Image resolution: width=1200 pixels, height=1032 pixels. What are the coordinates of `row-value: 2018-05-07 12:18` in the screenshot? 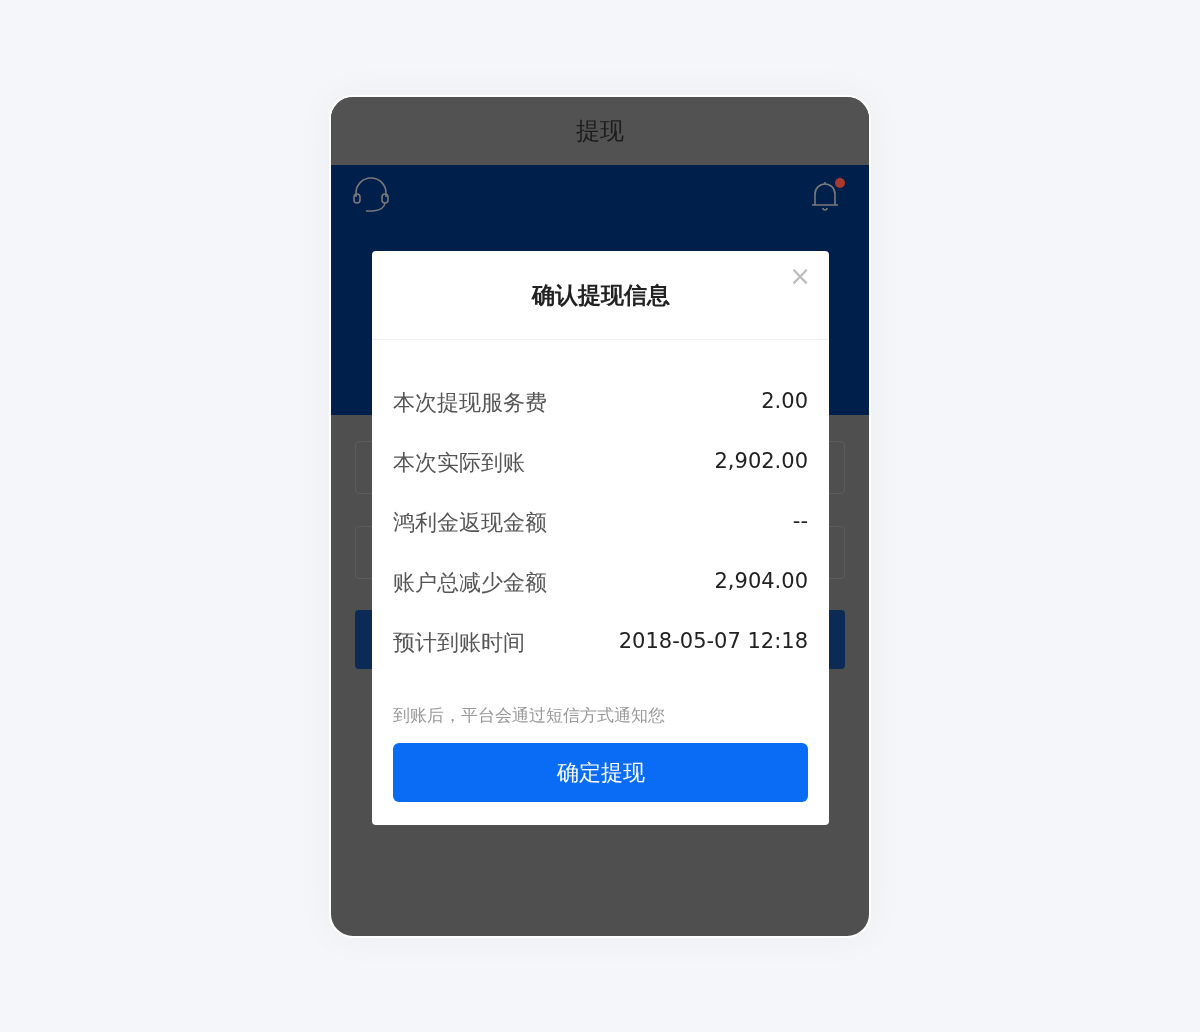 It's located at (713, 642).